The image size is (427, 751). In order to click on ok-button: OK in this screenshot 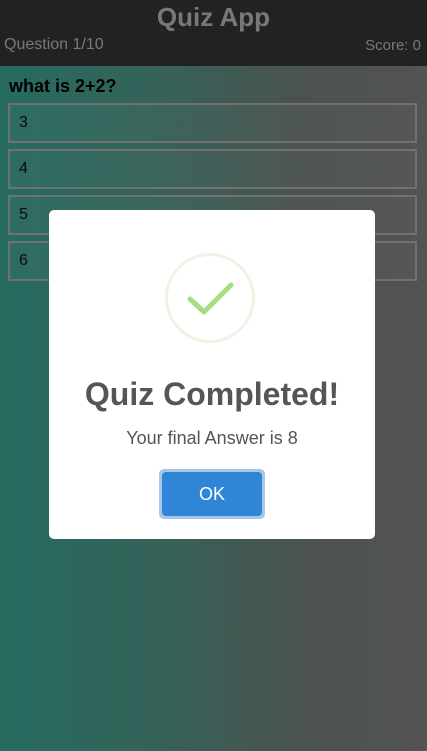, I will do `click(212, 494)`.